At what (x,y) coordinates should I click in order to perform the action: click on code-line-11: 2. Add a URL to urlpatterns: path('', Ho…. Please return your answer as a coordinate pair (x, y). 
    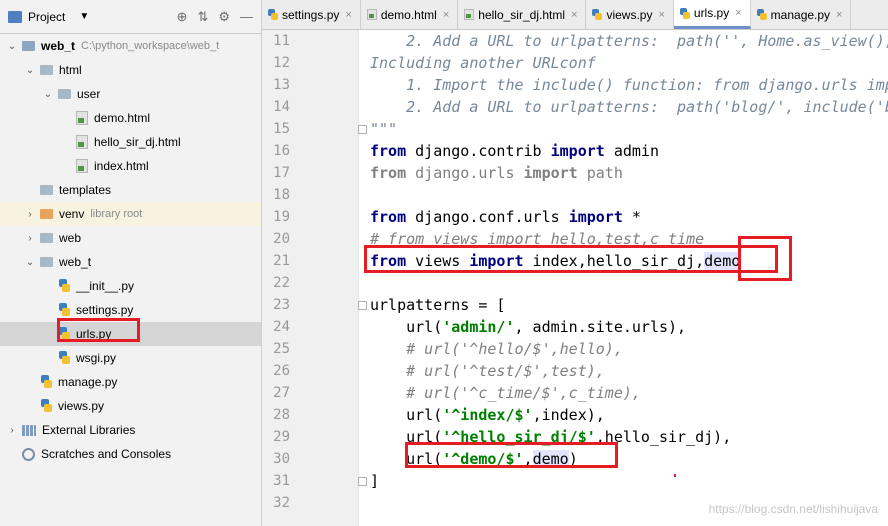
    Looking at the image, I should click on (647, 41).